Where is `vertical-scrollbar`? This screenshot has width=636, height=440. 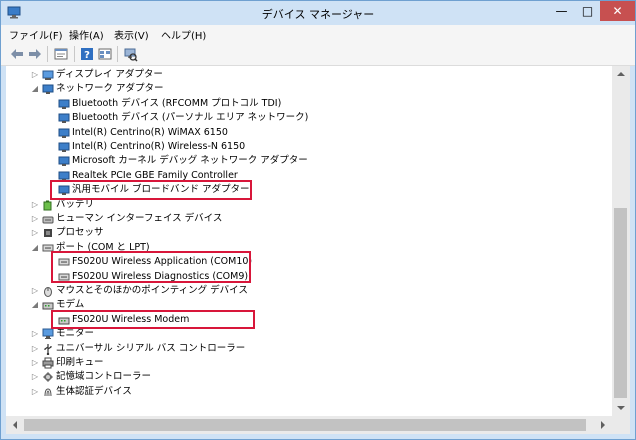
vertical-scrollbar is located at coordinates (621, 241).